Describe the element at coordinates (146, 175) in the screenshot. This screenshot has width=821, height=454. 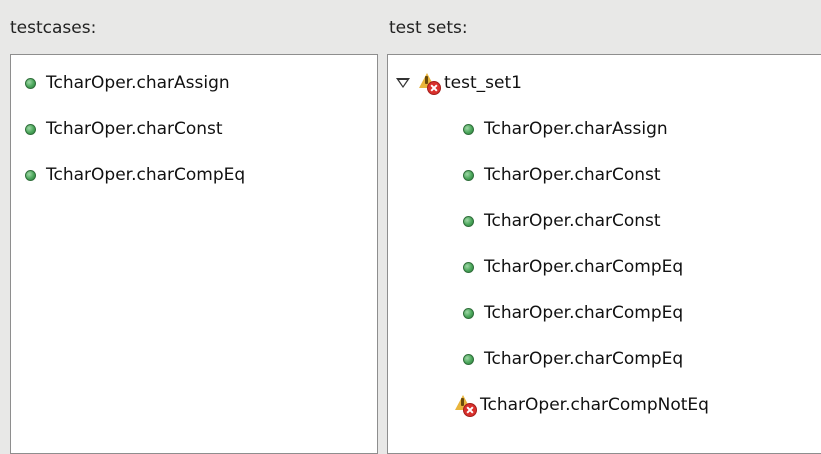
I see `testcase-label: TcharOper.charCompEq` at that location.